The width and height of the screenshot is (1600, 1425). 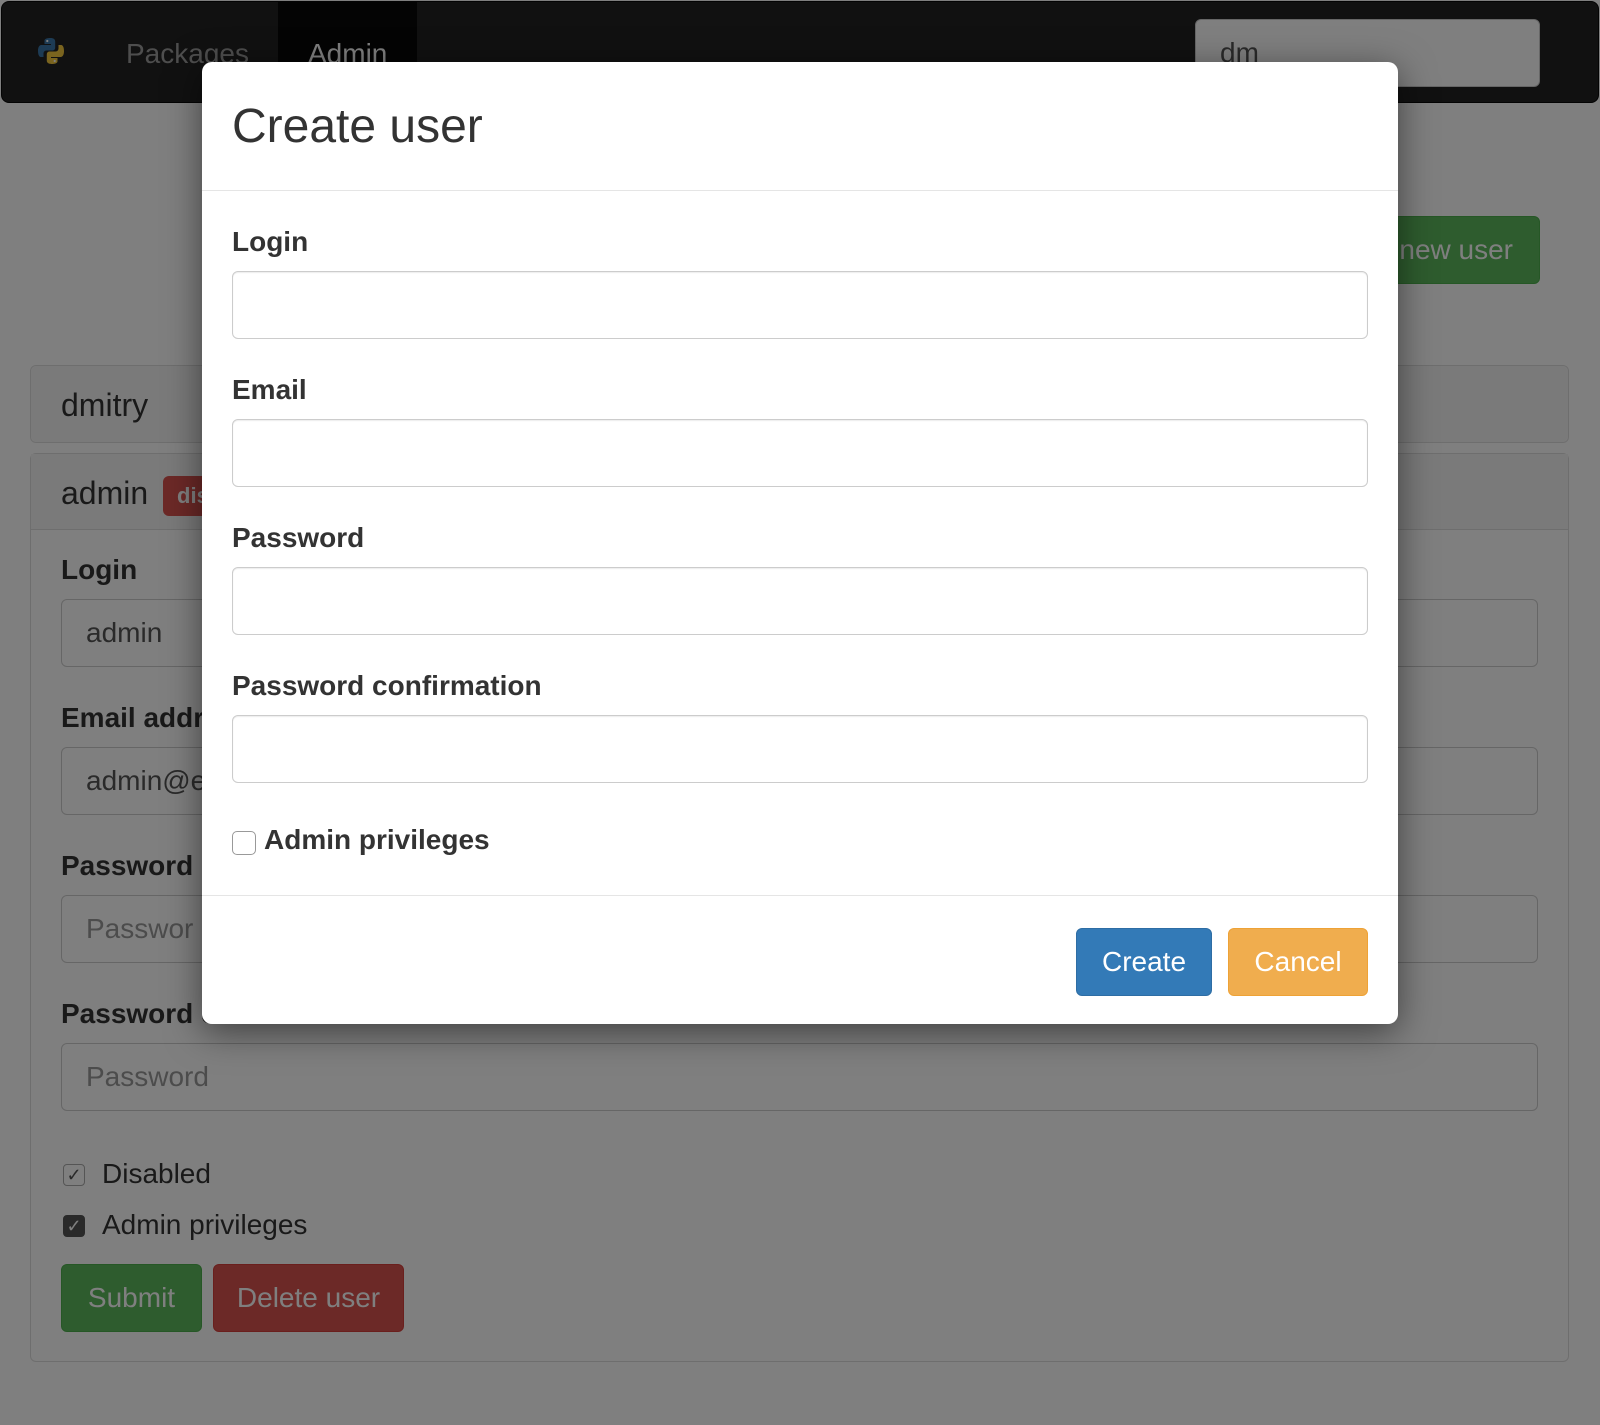 I want to click on password-label: Password, so click(x=298, y=537).